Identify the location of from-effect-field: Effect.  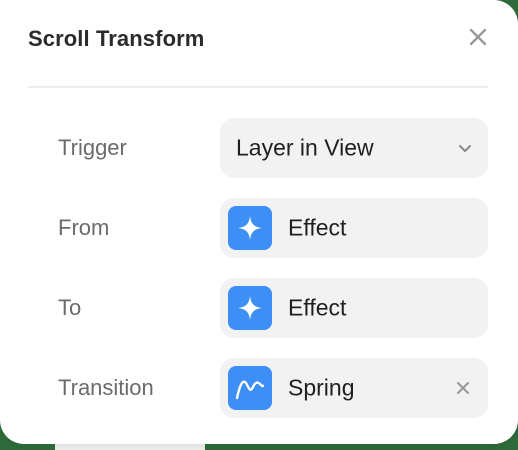
(354, 228).